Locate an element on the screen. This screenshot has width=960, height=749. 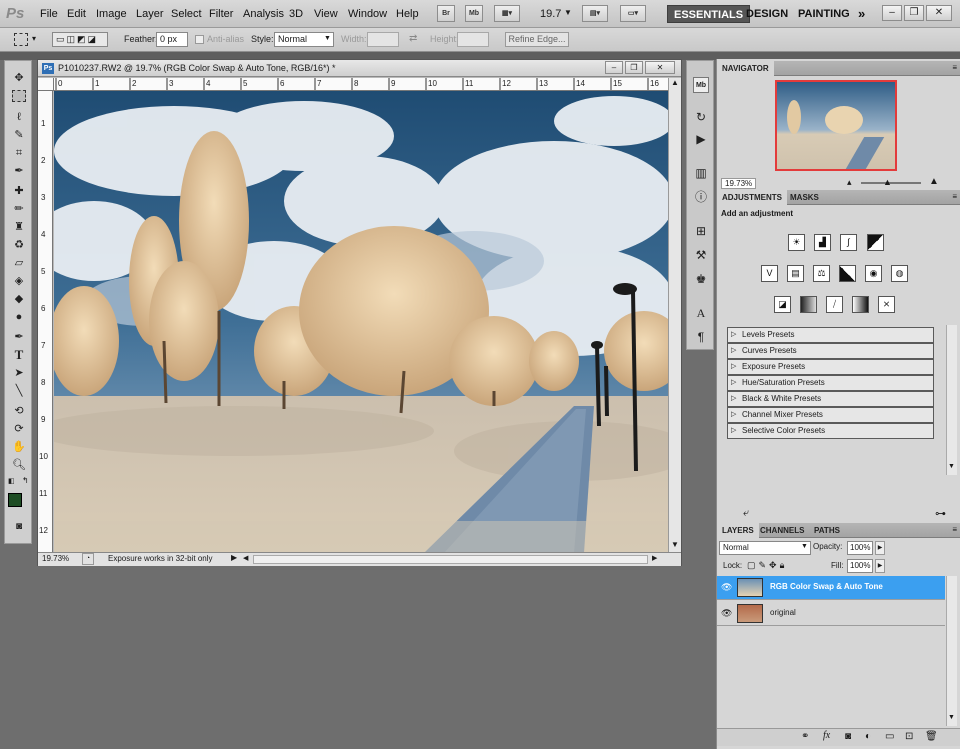
scroll-up-icon: ▲ is located at coordinates (675, 82).